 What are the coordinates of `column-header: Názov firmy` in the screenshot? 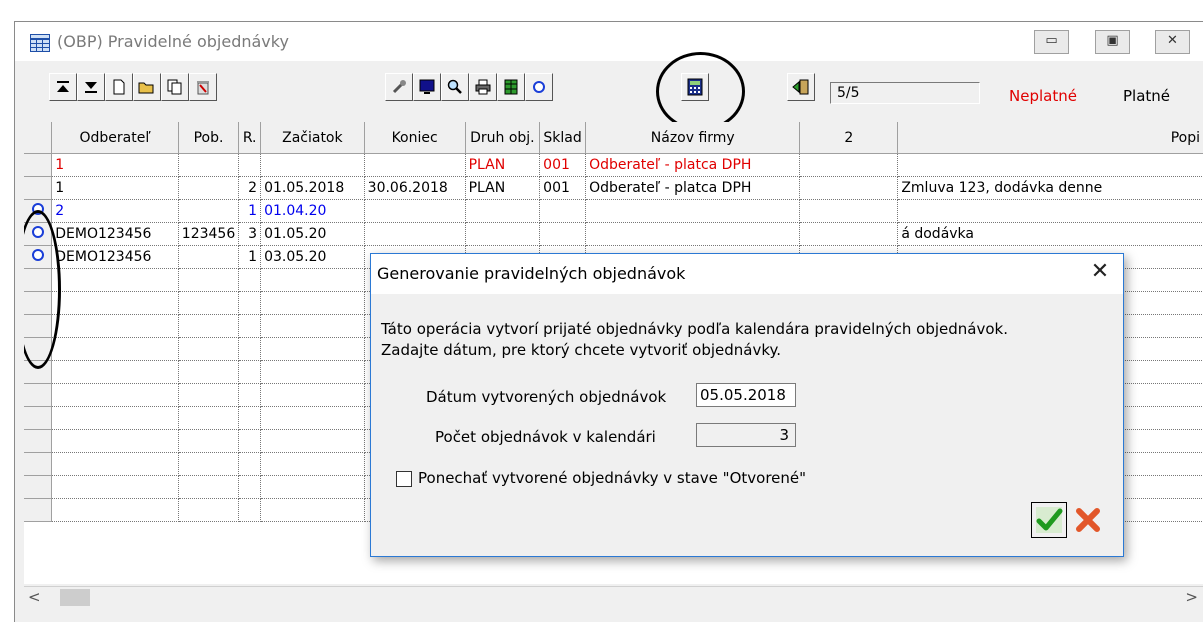 It's located at (693, 138).